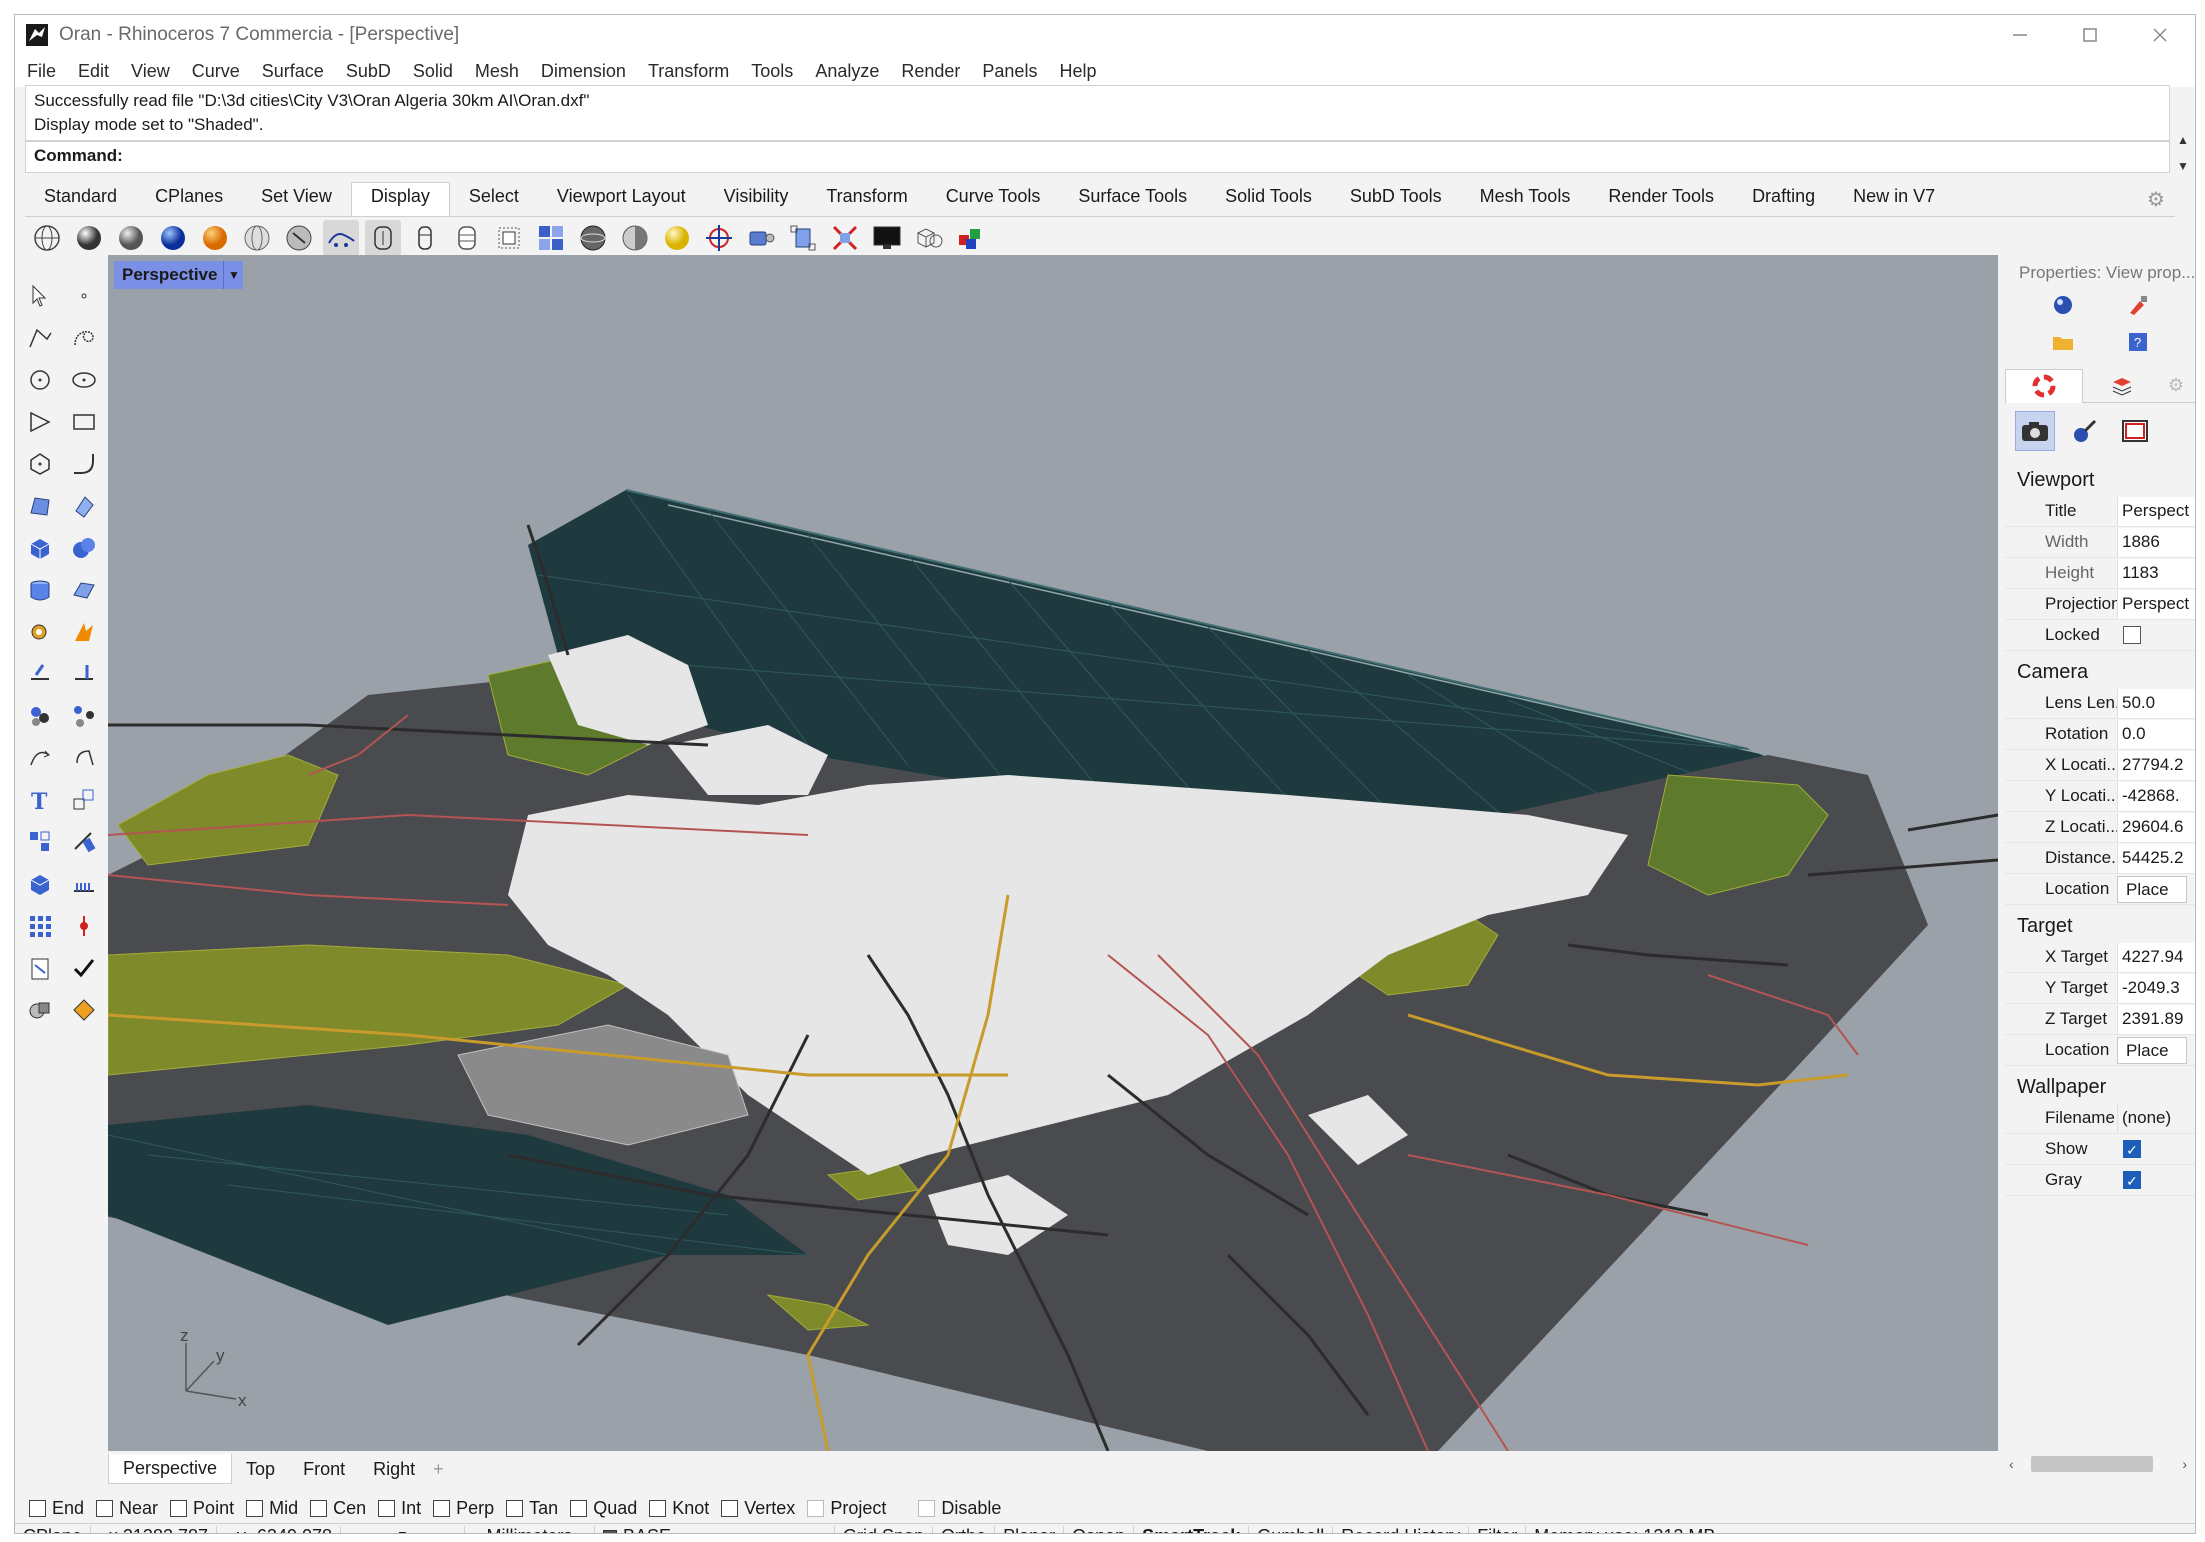 The width and height of the screenshot is (2205, 1542). What do you see at coordinates (40, 842) in the screenshot?
I see `array-icon` at bounding box center [40, 842].